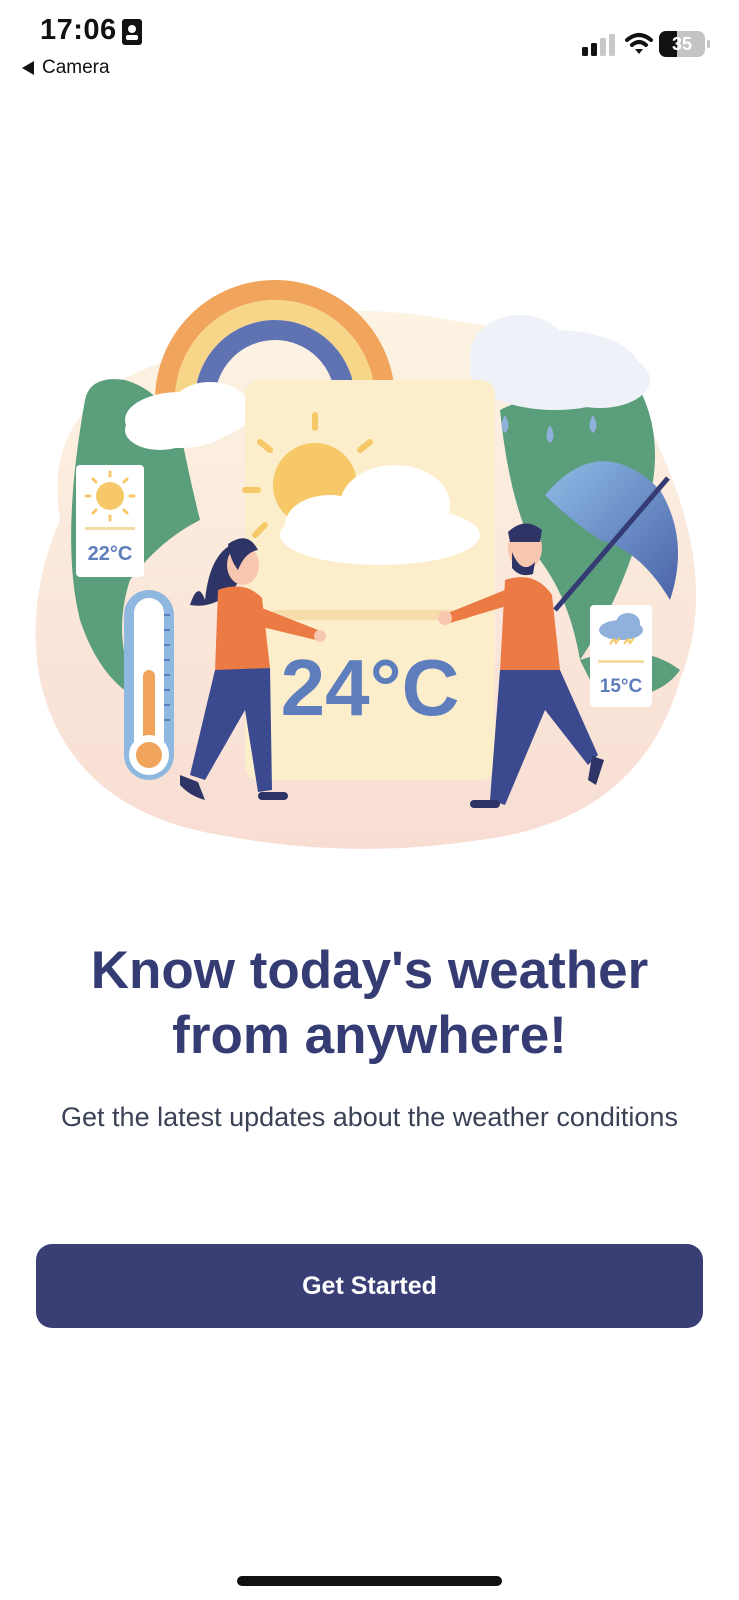  Describe the element at coordinates (369, 1003) in the screenshot. I see `page-title: Know today's weather from anywhere!` at that location.